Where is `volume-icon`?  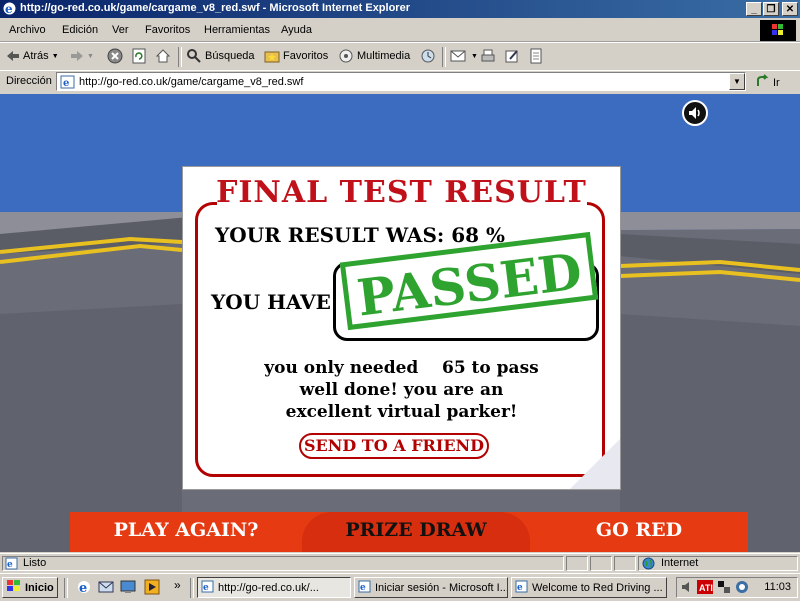
volume-icon is located at coordinates (687, 588).